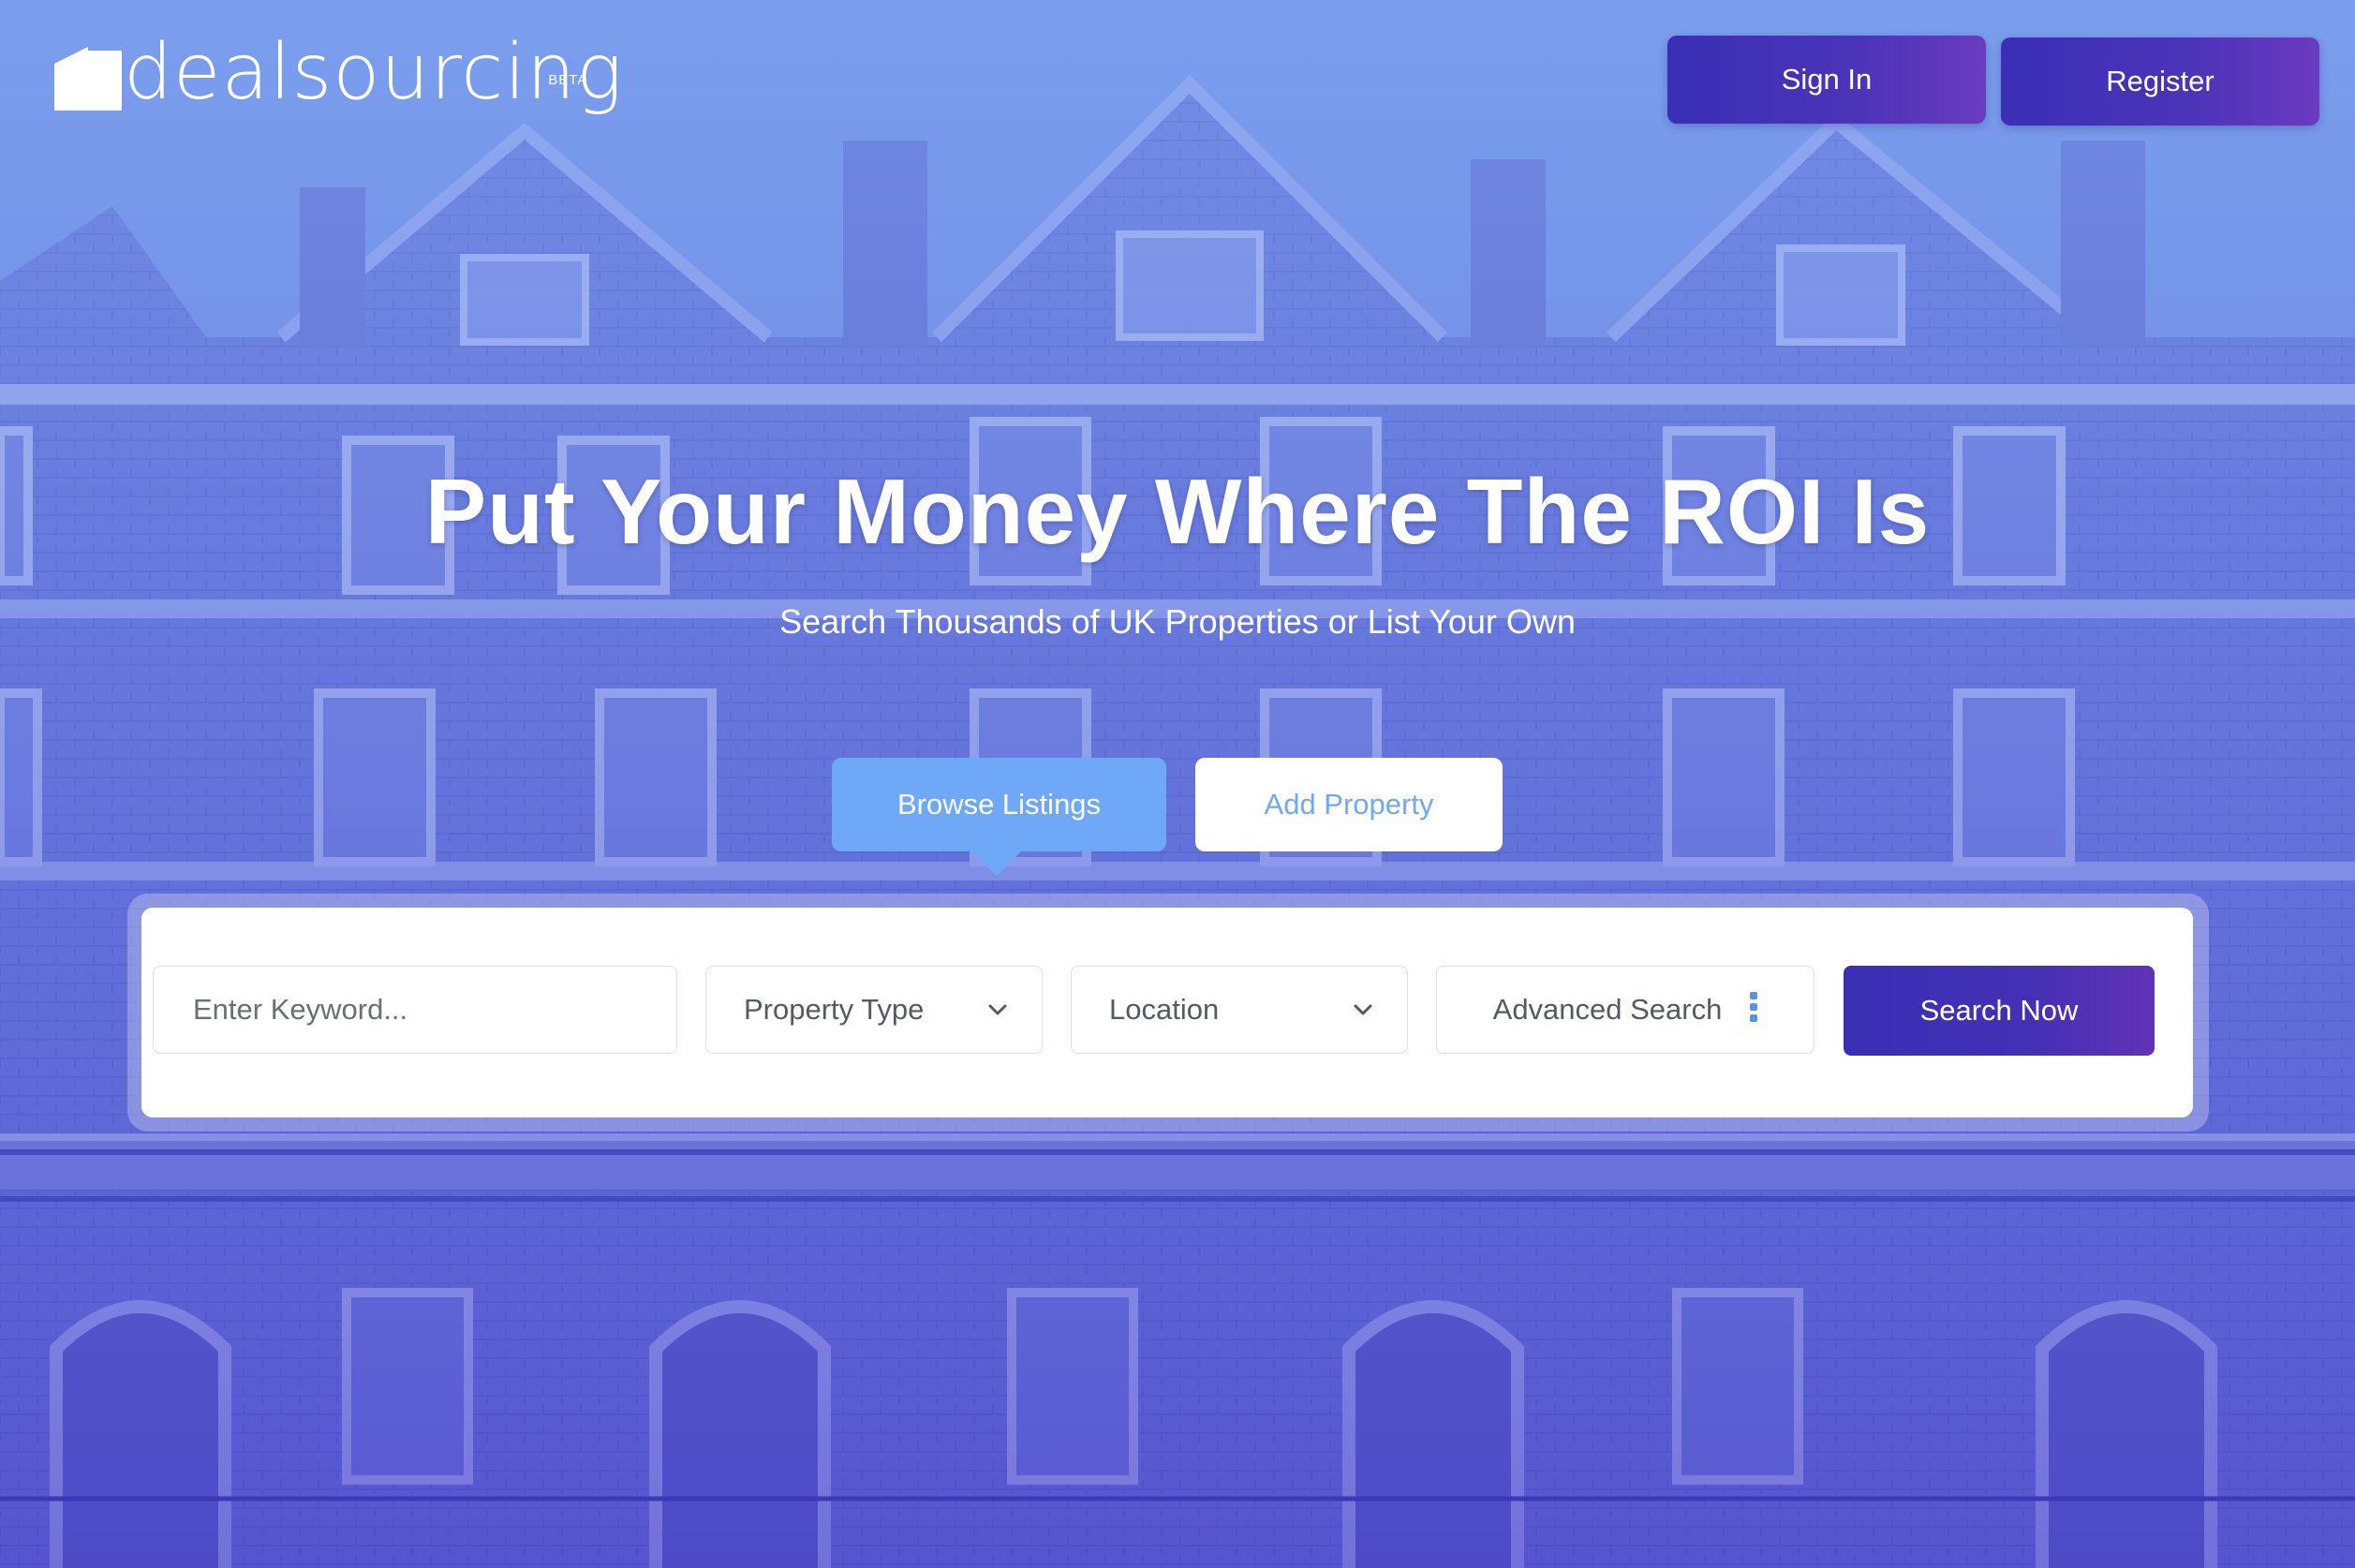 This screenshot has width=2355, height=1568. What do you see at coordinates (417, 1010) in the screenshot?
I see `keyword-input` at bounding box center [417, 1010].